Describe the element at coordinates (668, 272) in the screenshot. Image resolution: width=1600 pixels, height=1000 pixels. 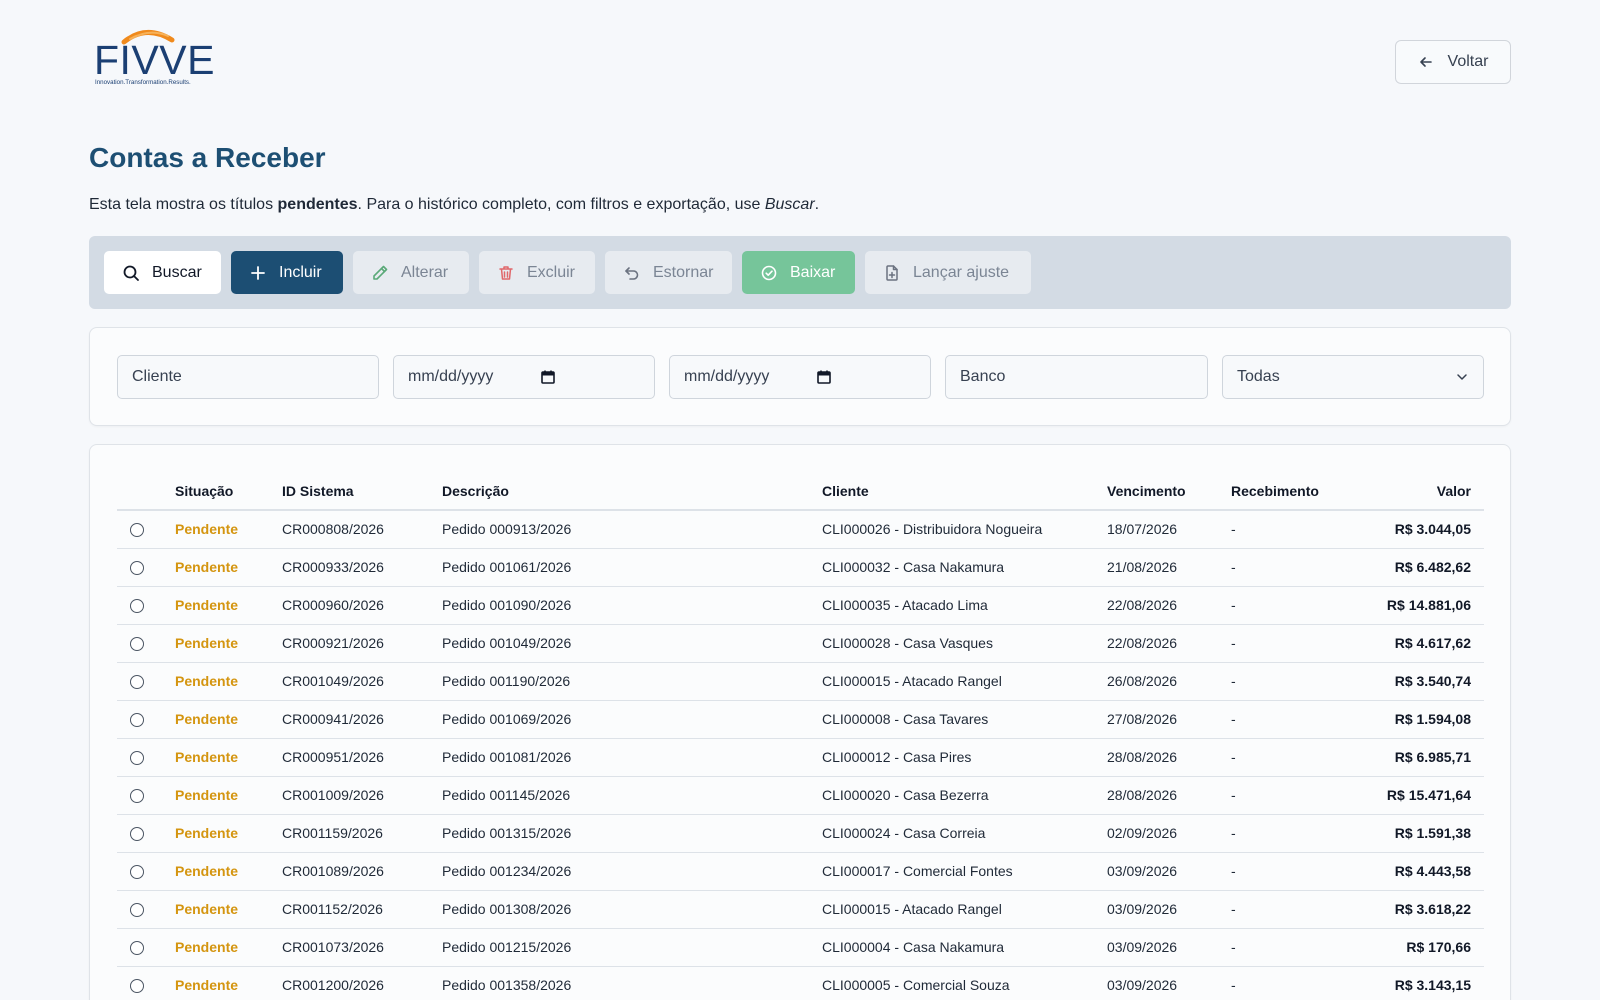
I see `estornar-button: Estornar` at that location.